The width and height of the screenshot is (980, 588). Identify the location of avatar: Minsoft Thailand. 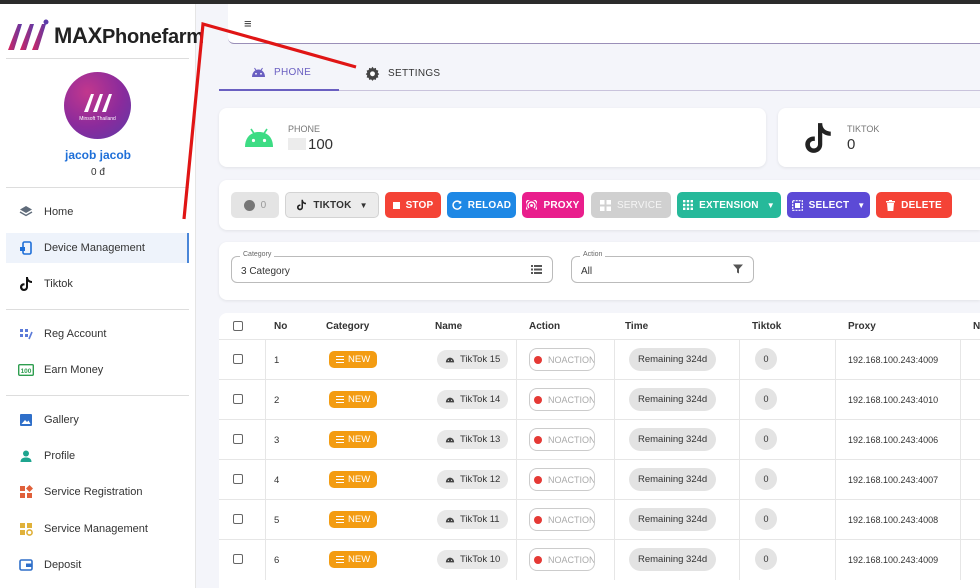
(97, 105).